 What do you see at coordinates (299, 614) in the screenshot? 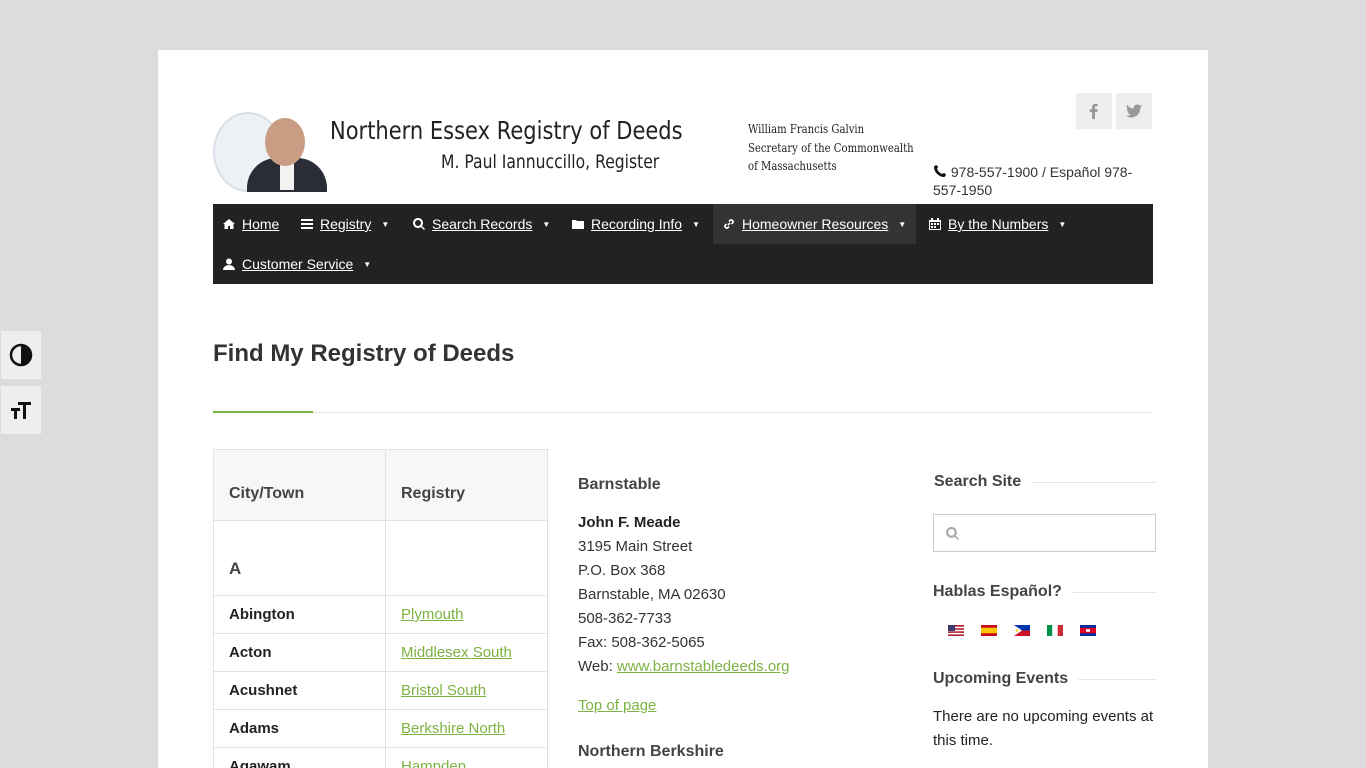
I see `town-cell: Abington` at bounding box center [299, 614].